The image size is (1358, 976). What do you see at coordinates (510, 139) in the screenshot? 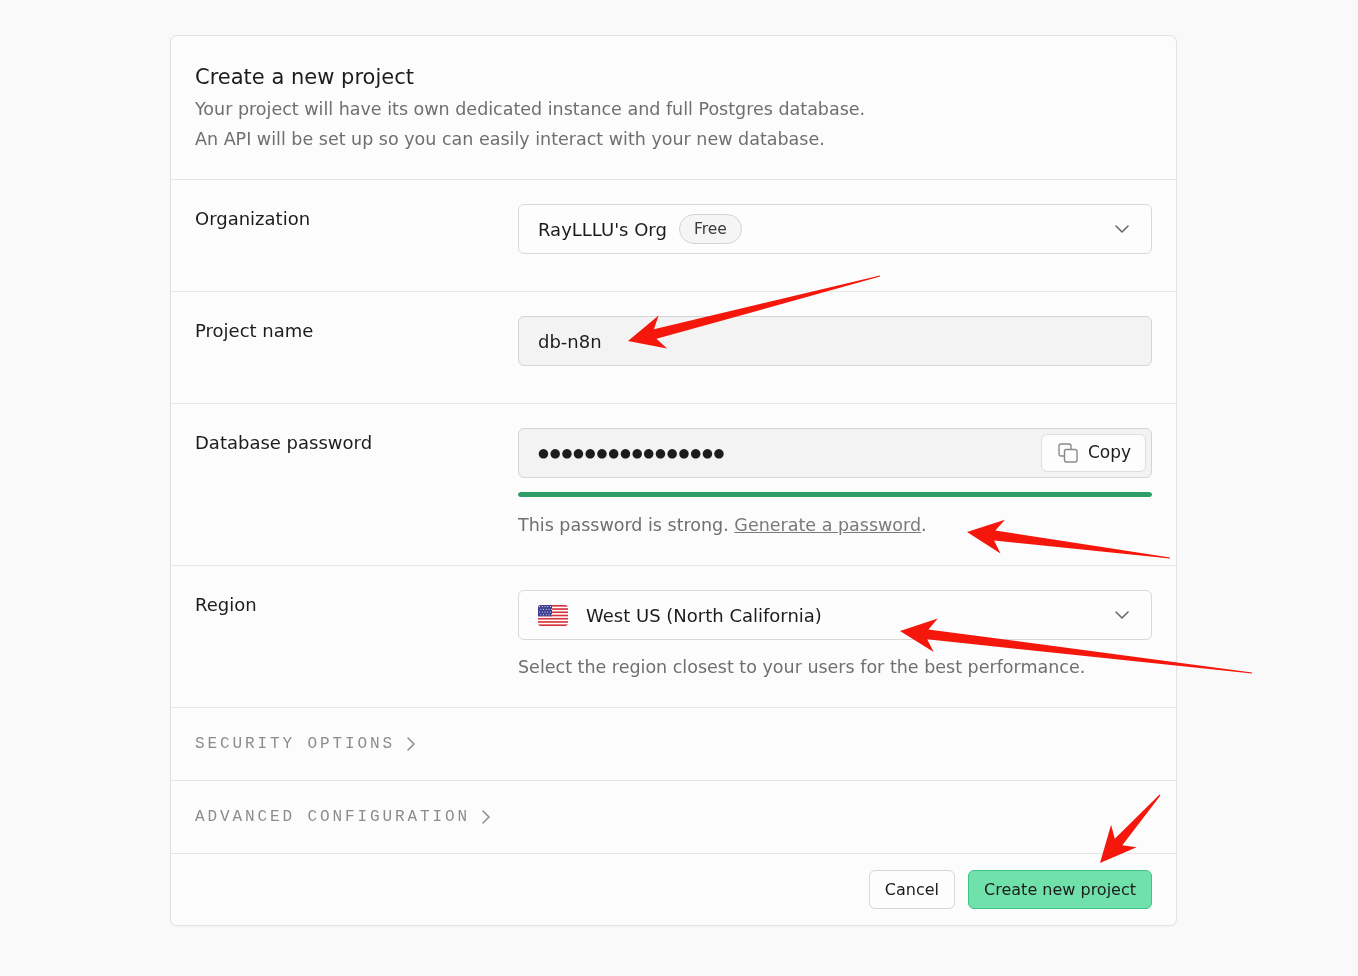
I see `description-text: An API will be set up so you can easily interact with your new database.` at bounding box center [510, 139].